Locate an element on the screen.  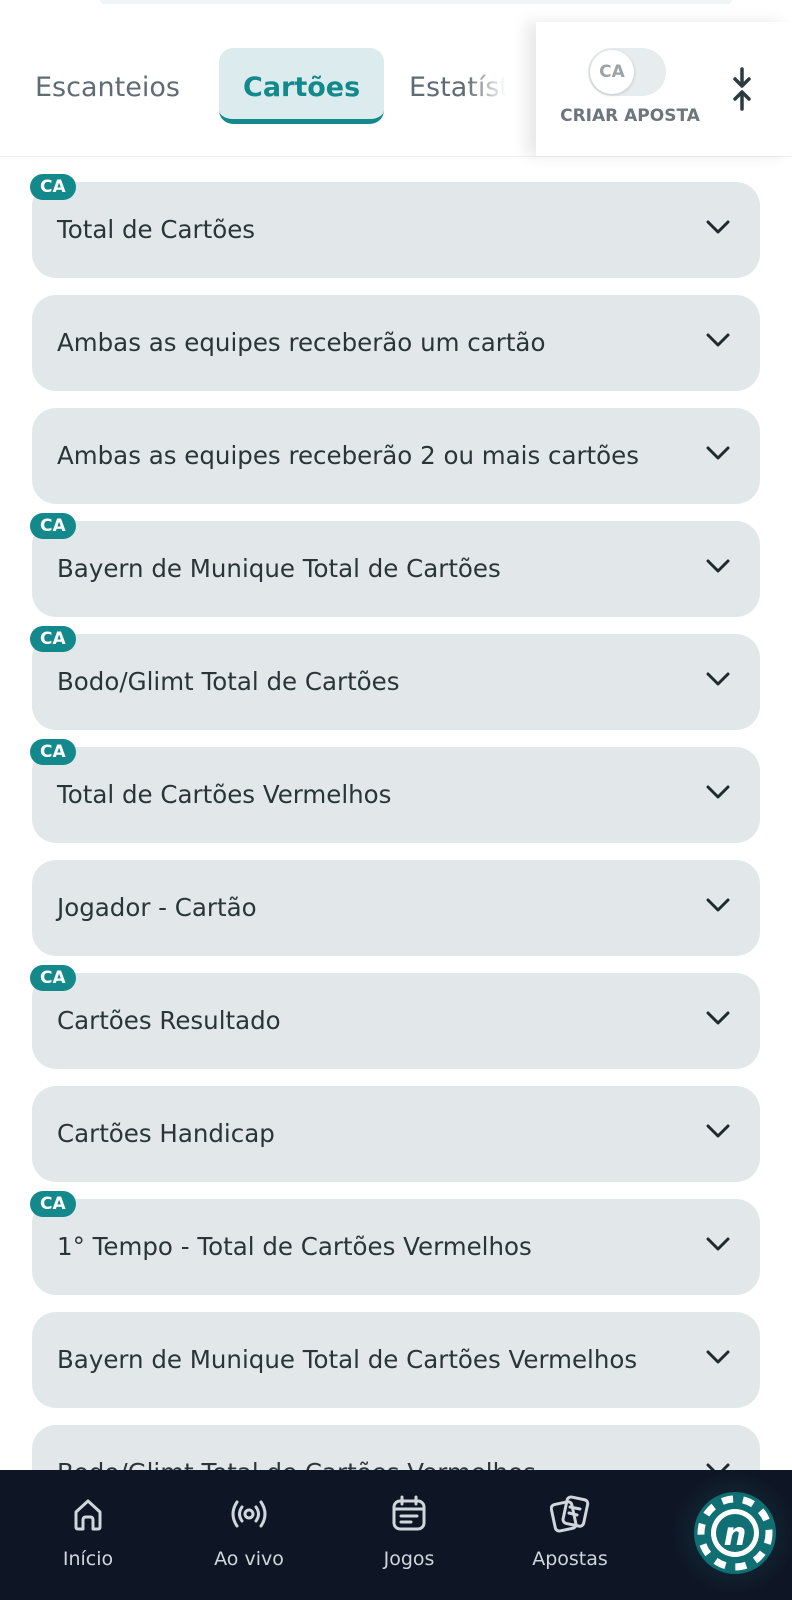
market-item: Total de Cartões CA is located at coordinates (395, 226).